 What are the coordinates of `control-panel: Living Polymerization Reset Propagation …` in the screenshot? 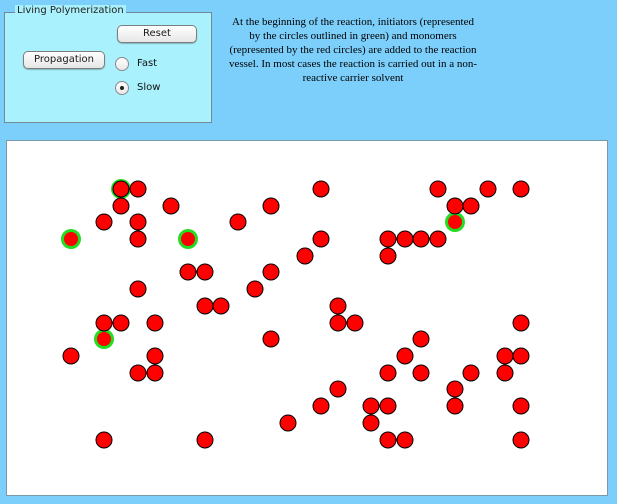 It's located at (108, 64).